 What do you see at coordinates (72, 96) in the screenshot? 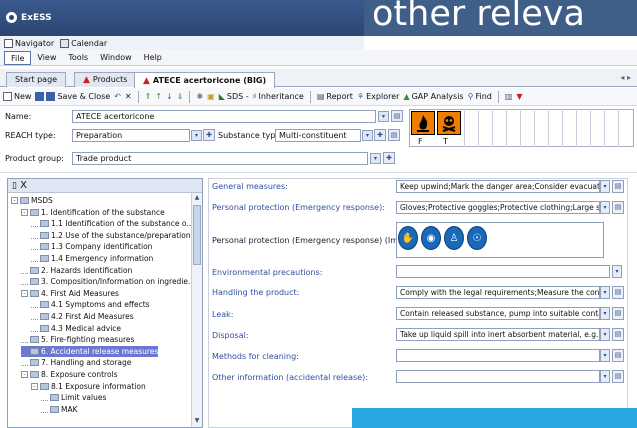
I see `save-close-button: Save & Close` at bounding box center [72, 96].